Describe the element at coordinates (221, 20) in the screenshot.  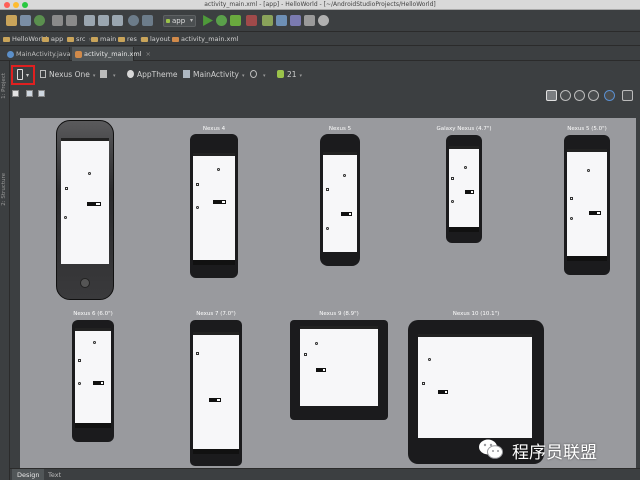
I see `debug-icon` at that location.